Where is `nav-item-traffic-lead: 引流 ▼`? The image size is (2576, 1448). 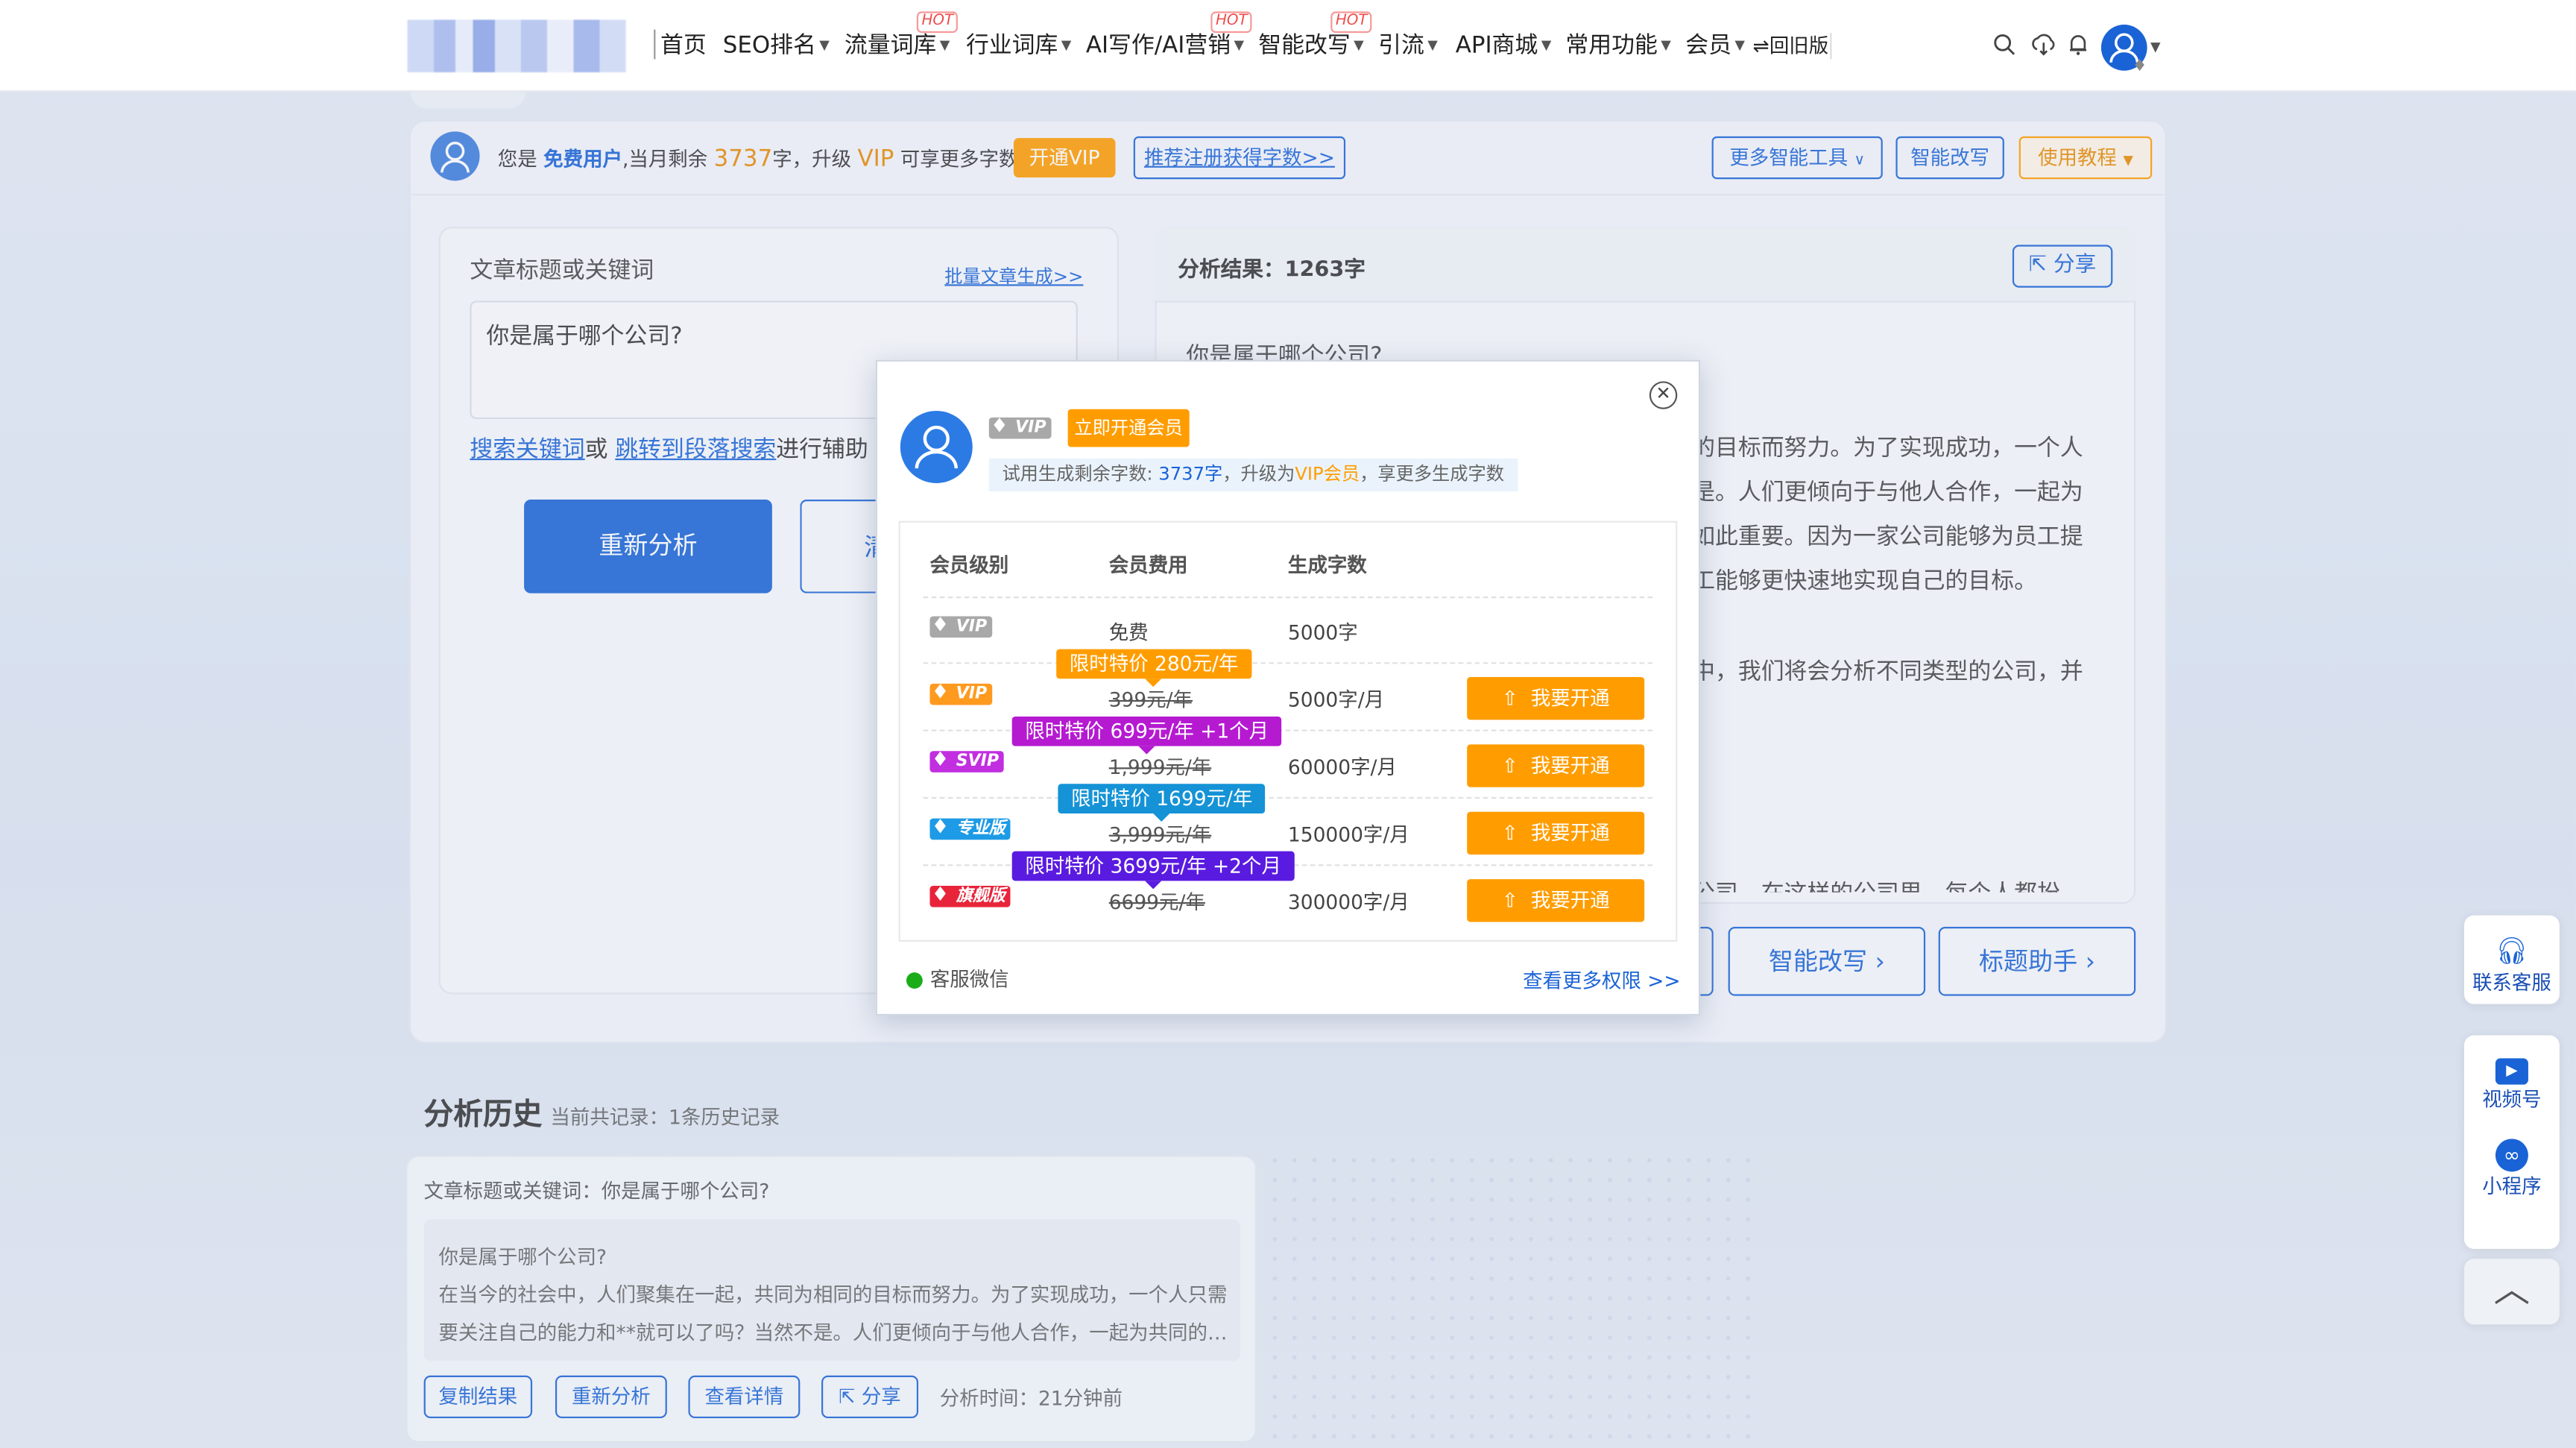
nav-item-traffic-lead: 引流 ▼ is located at coordinates (1408, 46).